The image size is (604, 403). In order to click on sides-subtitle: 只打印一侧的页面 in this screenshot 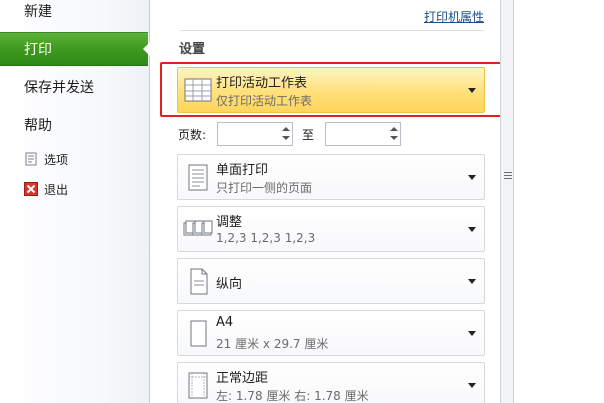, I will do `click(264, 188)`.